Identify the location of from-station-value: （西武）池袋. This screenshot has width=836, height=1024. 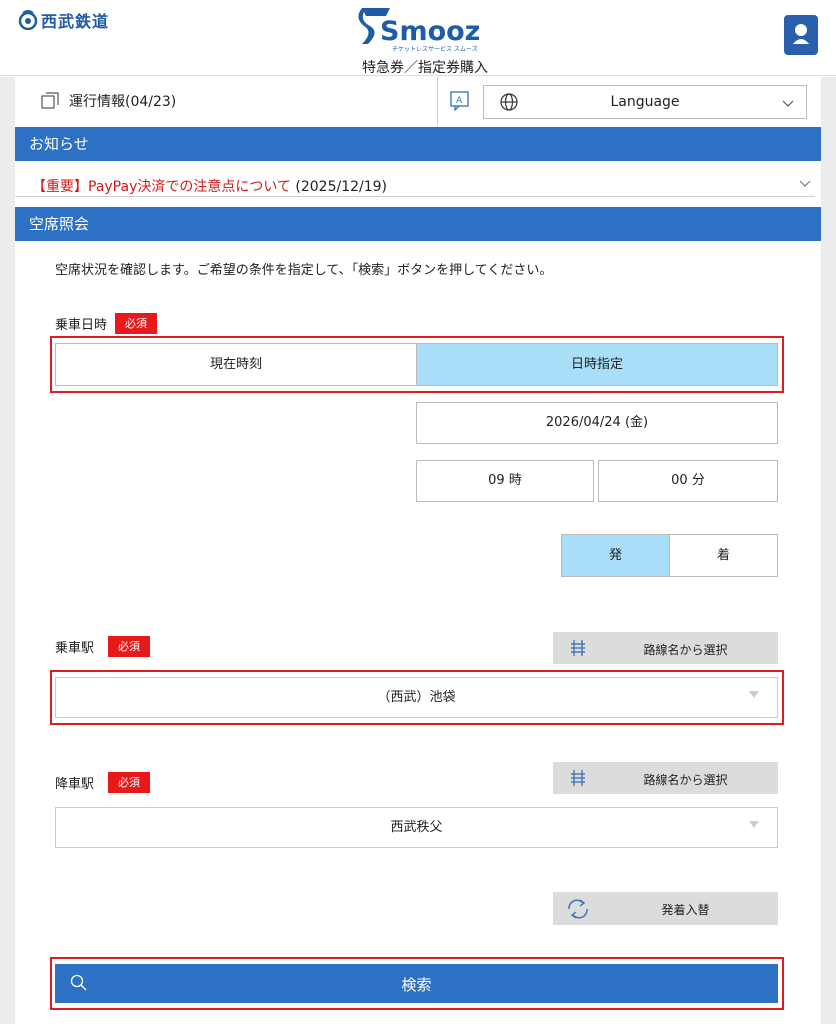
(416, 697).